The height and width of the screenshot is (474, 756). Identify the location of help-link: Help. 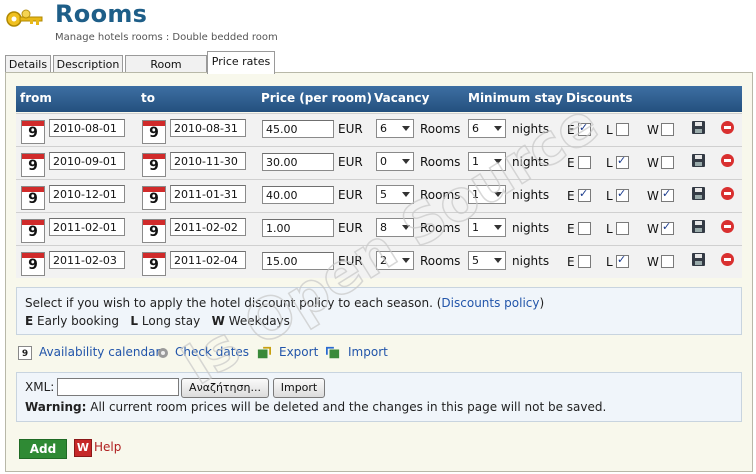
(107, 447).